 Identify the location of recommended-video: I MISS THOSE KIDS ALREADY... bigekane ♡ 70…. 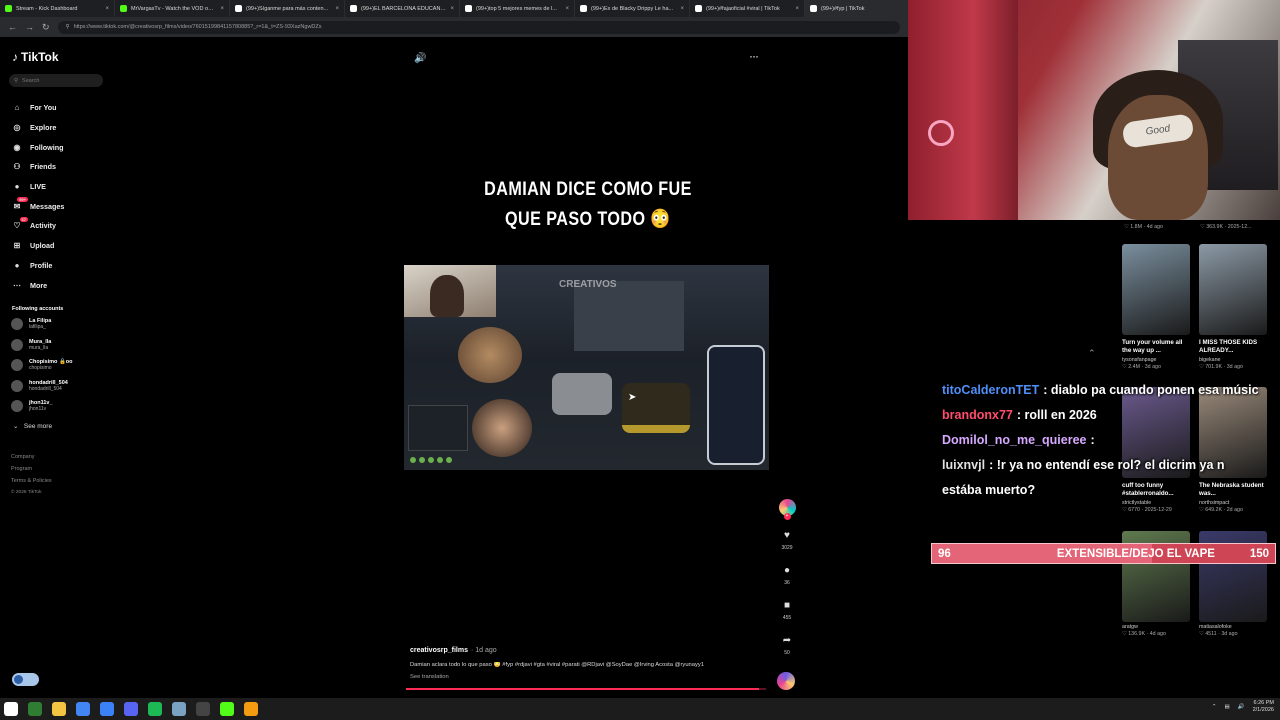
(1233, 307).